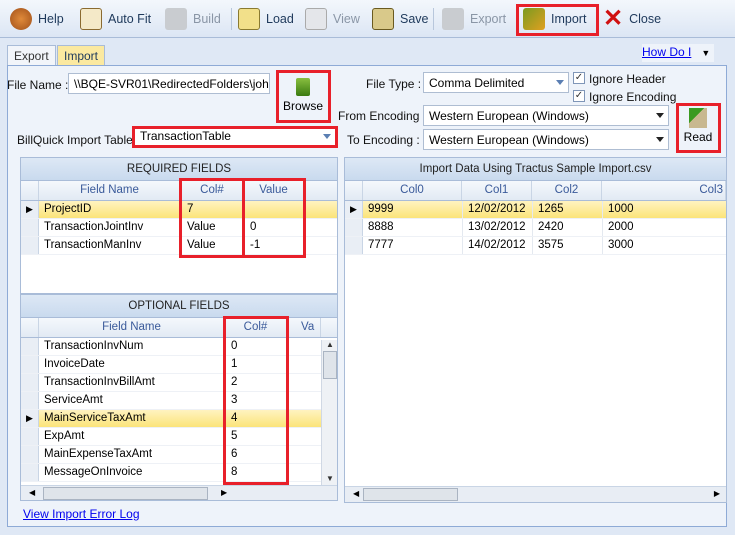 The height and width of the screenshot is (535, 735). Describe the element at coordinates (110, 245) in the screenshot. I see `table-cell: TransactionManInv` at that location.